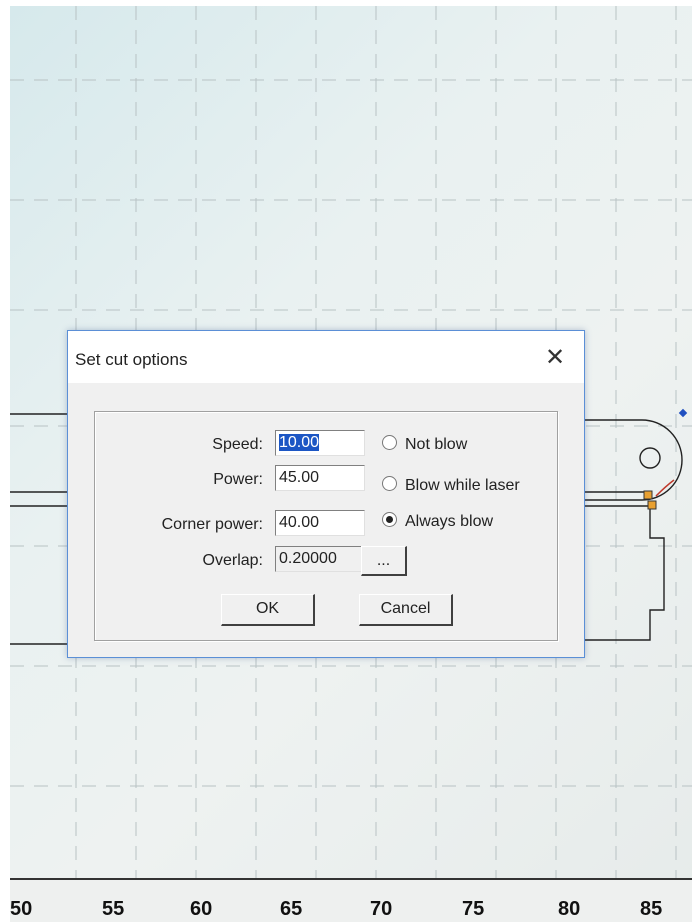 Image resolution: width=692 pixels, height=922 pixels. I want to click on radio-not-blow: Not blow, so click(424, 445).